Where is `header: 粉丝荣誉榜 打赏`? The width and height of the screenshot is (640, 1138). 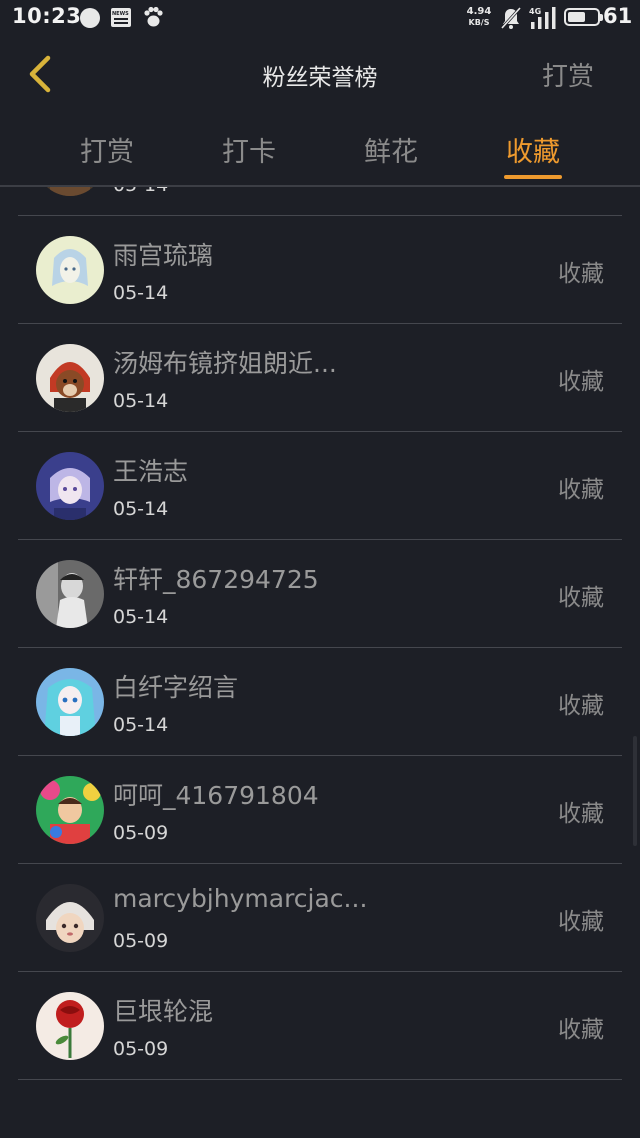
header: 粉丝荣誉榜 打赏 is located at coordinates (320, 74).